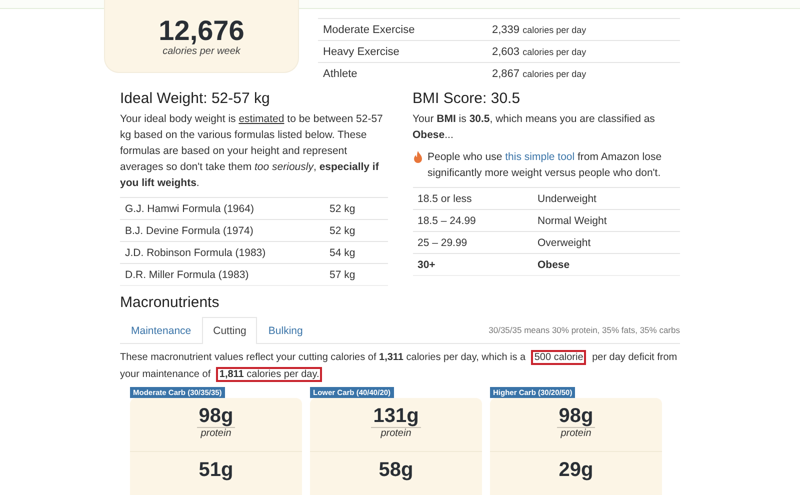  What do you see at coordinates (195, 252) in the screenshot?
I see `formula-name: J.D. Robinson Formula (1983)` at bounding box center [195, 252].